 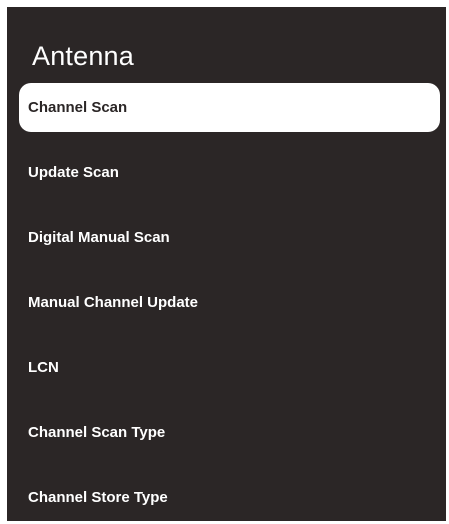 What do you see at coordinates (98, 497) in the screenshot?
I see `menu-item-label: Channel Store Type` at bounding box center [98, 497].